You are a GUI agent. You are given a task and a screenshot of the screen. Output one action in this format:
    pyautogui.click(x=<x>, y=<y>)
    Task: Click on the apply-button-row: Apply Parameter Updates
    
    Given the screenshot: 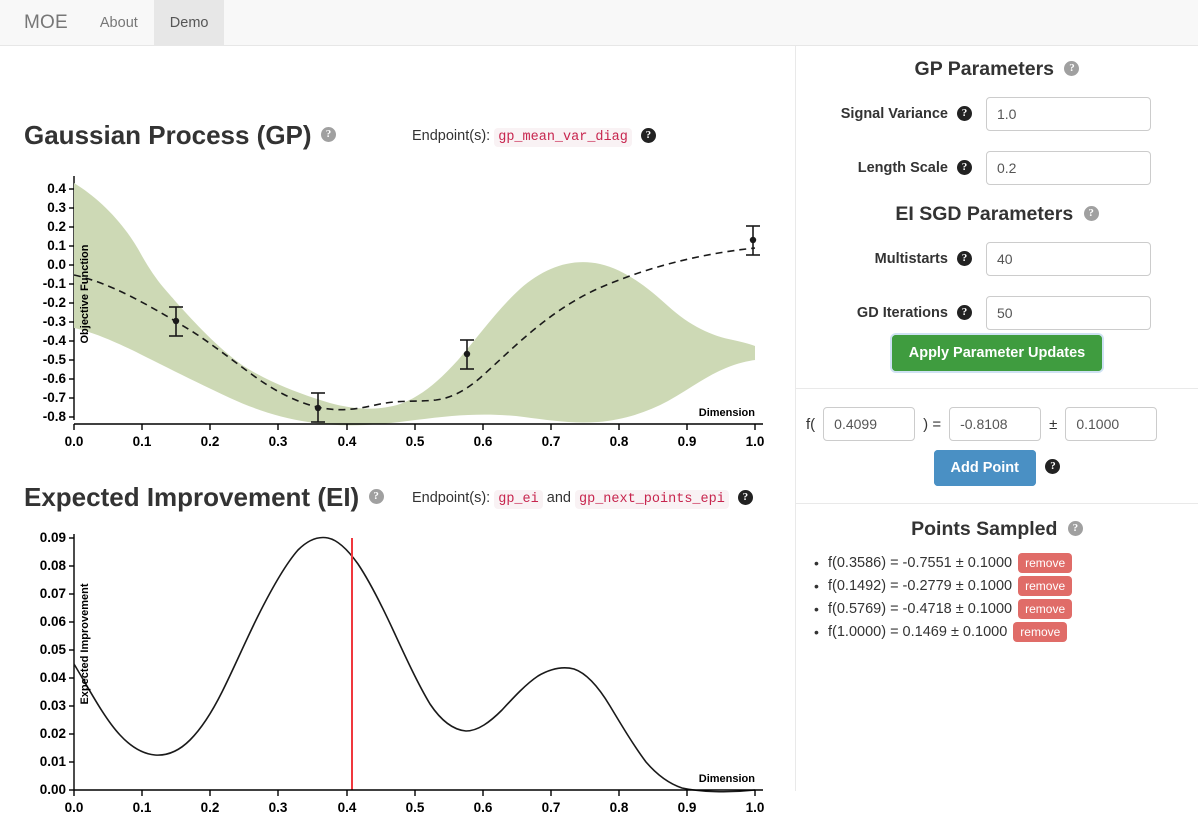 What is the action you would take?
    pyautogui.click(x=997, y=353)
    